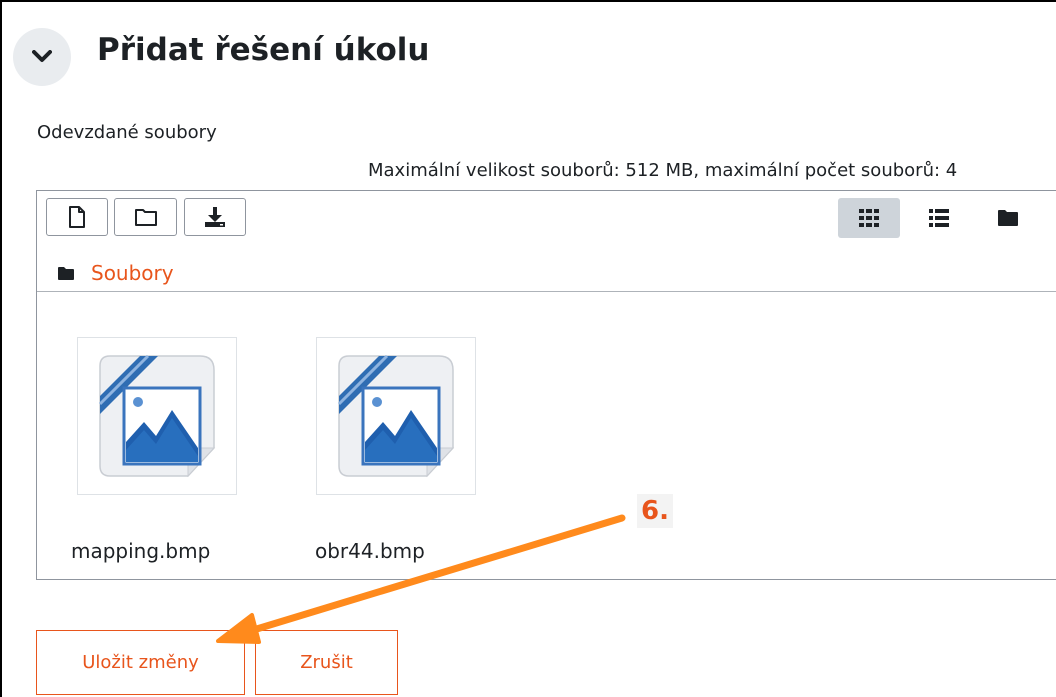 This screenshot has height=697, width=1056. I want to click on folder-view-icon, so click(1008, 218).